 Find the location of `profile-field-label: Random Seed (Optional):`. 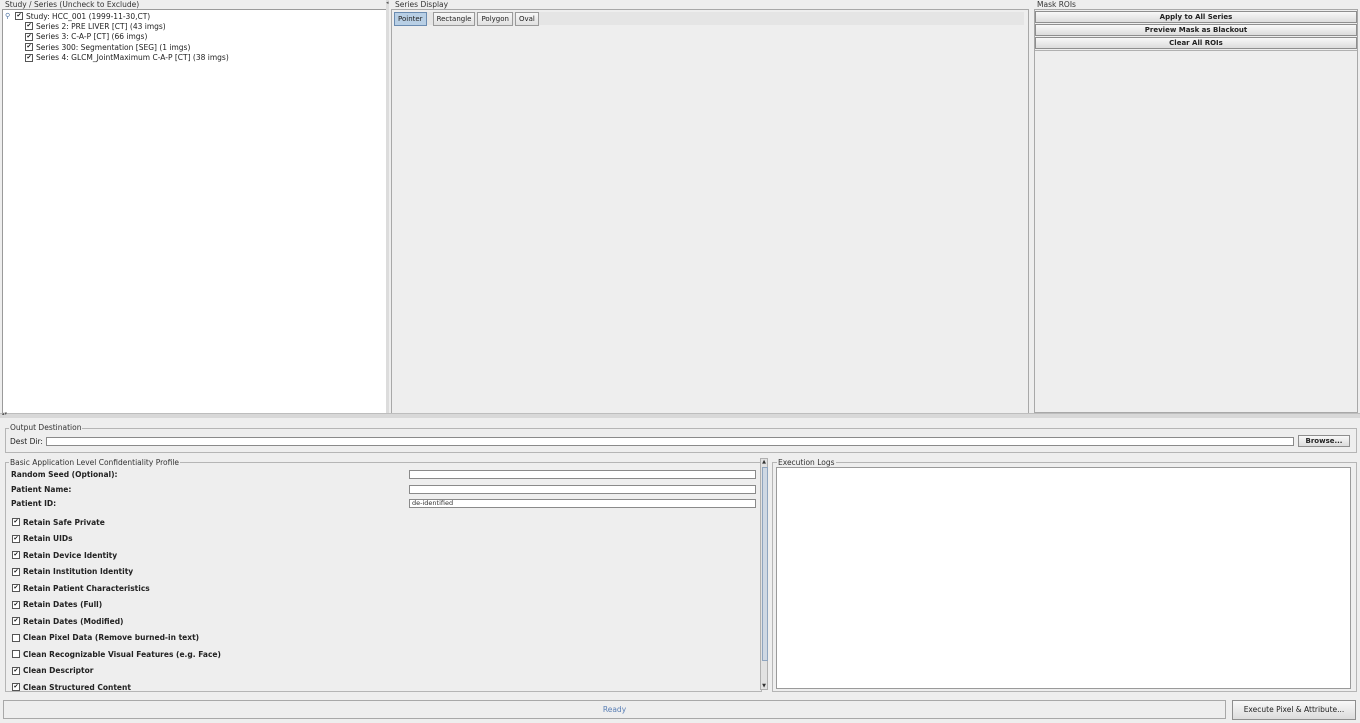

profile-field-label: Random Seed (Optional): is located at coordinates (64, 474).